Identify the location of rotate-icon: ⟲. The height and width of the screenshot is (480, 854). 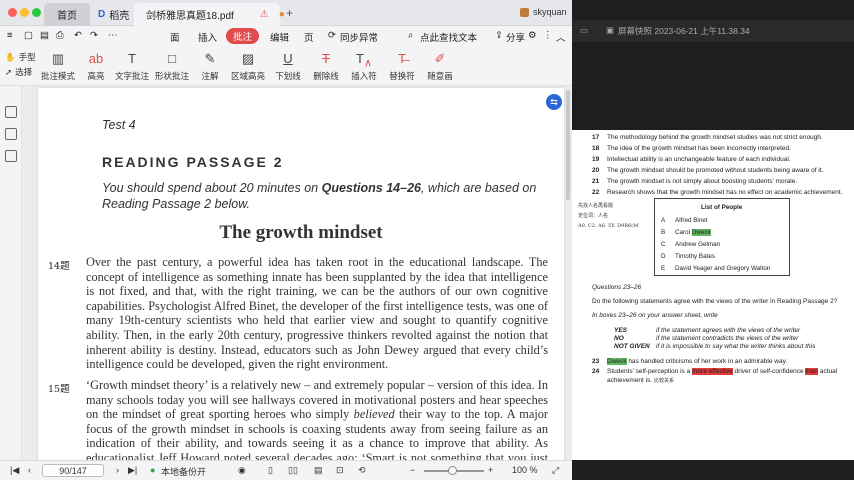
(362, 470).